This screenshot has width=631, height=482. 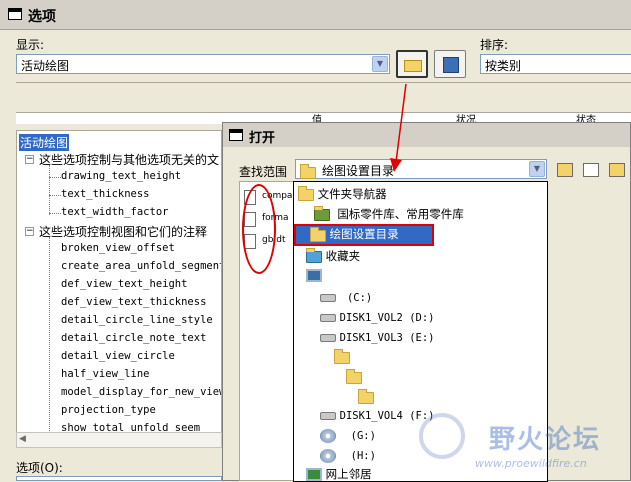 What do you see at coordinates (389, 213) in the screenshot?
I see `dropdown-item: 国标零件库、常用零件库` at bounding box center [389, 213].